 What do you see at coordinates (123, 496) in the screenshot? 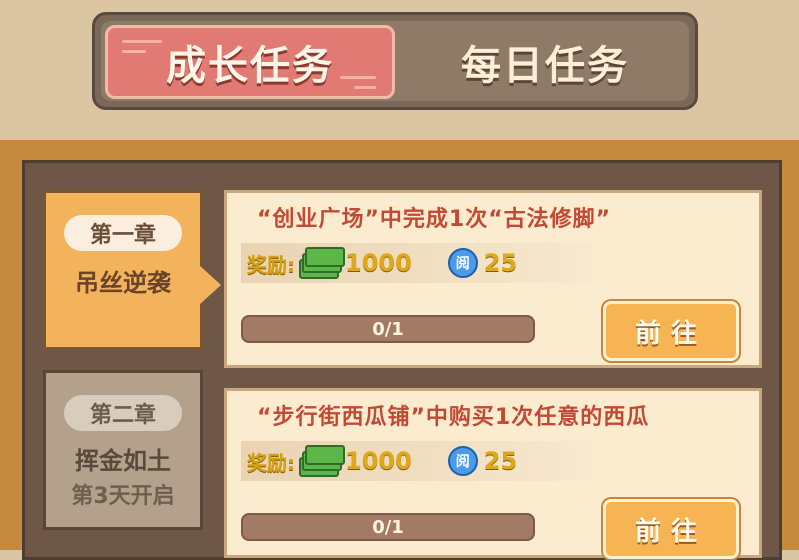
I see `chapter-unlock-text: 第3天开启` at bounding box center [123, 496].